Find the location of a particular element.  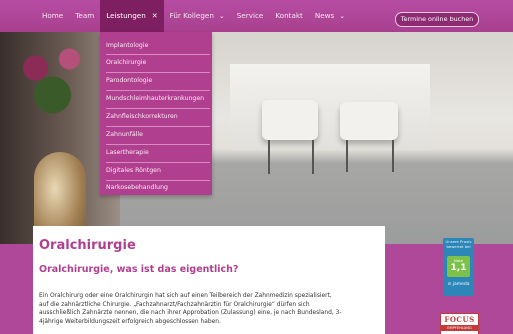

badge-caption: Unsere Praxis bewertet bei is located at coordinates (458, 244).